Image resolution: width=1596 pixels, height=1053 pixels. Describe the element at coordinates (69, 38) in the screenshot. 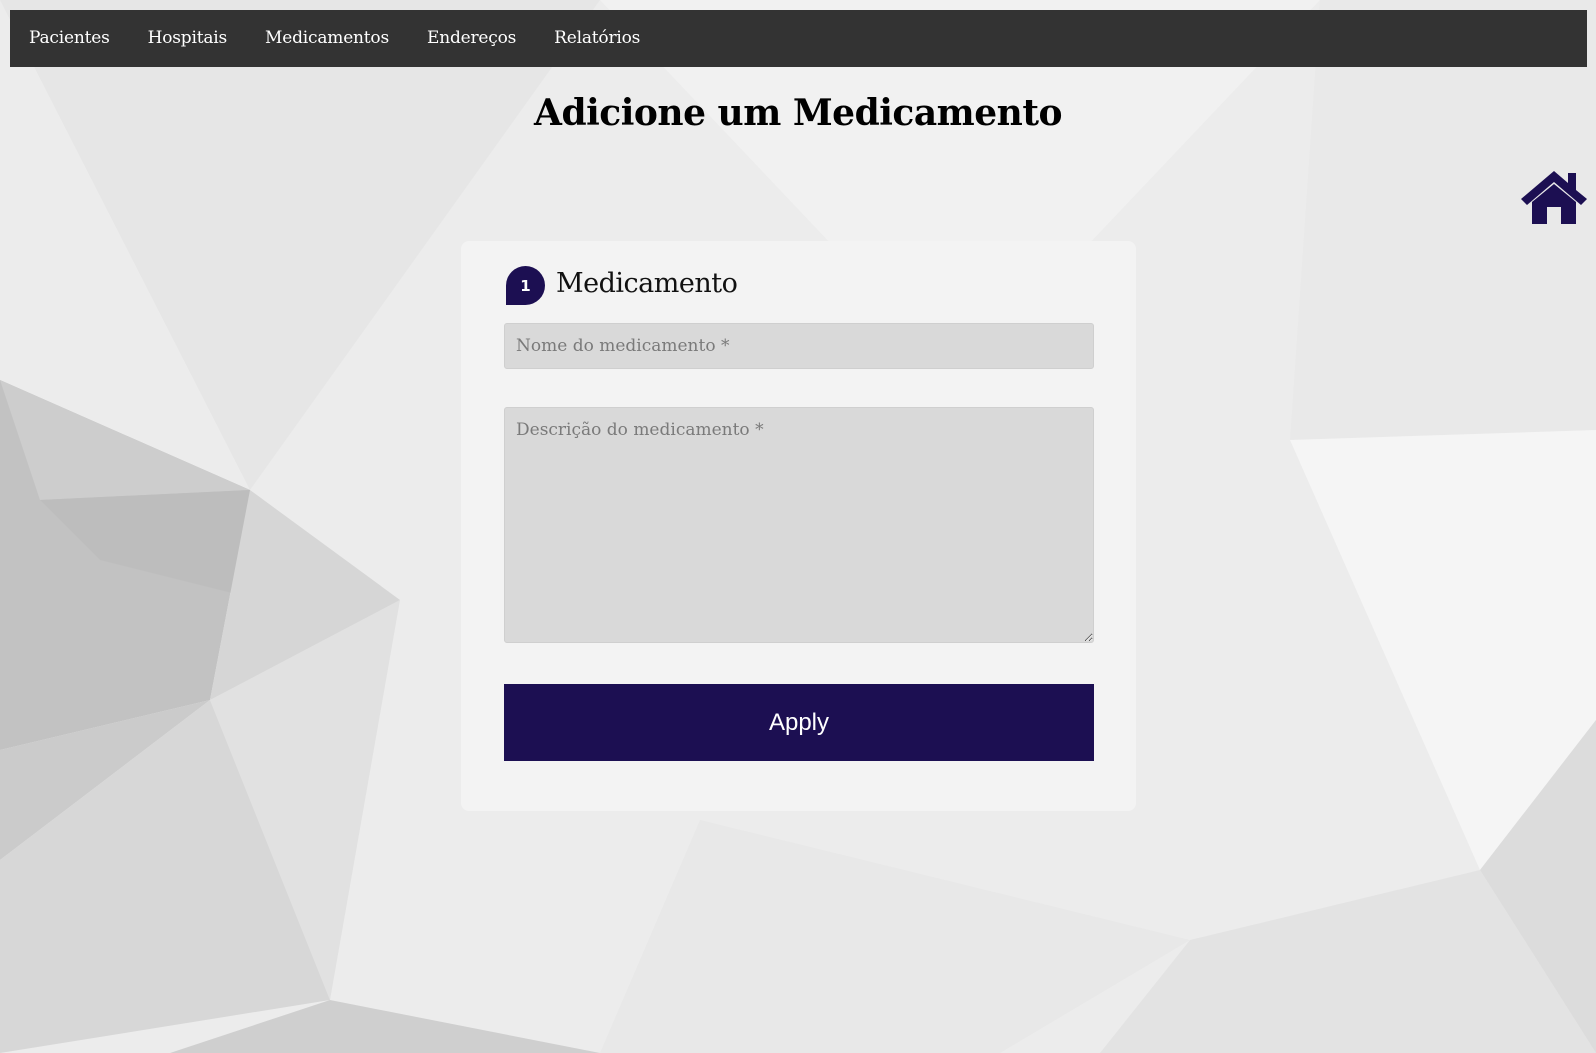

I see `nav-item-pacientes: Pacientes` at that location.